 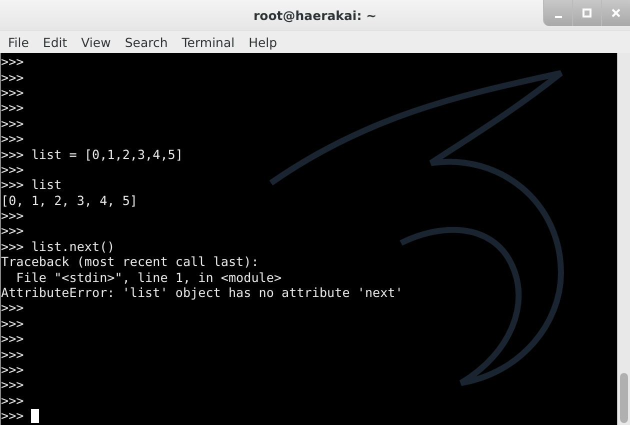 I want to click on terminal-line: File "<stdin>", line 1, in <module>, so click(x=148, y=277).